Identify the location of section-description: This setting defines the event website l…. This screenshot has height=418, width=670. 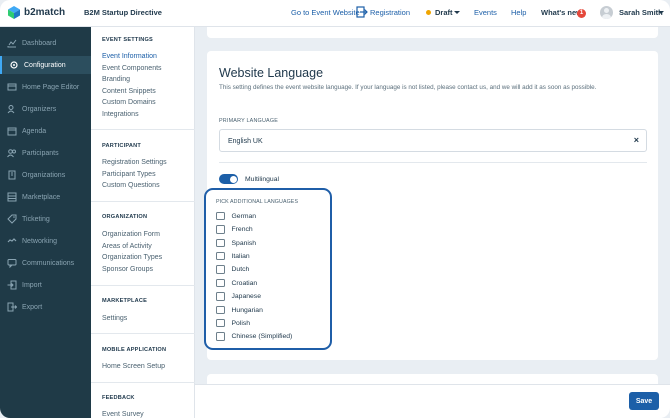
(408, 87).